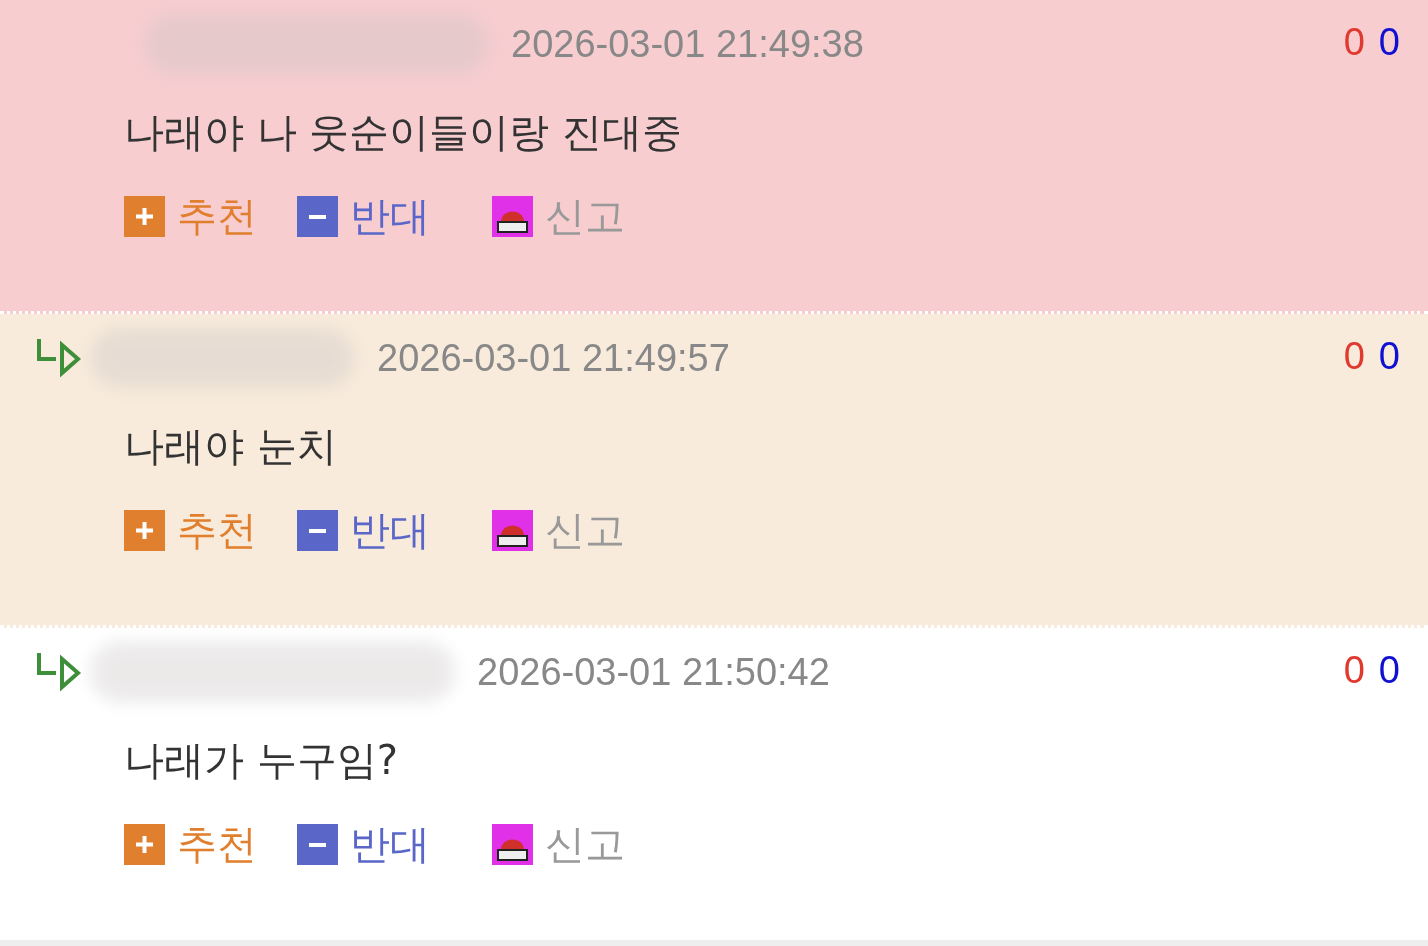  I want to click on comment-timestamp: 2026-03-01 21:49:38, so click(687, 44).